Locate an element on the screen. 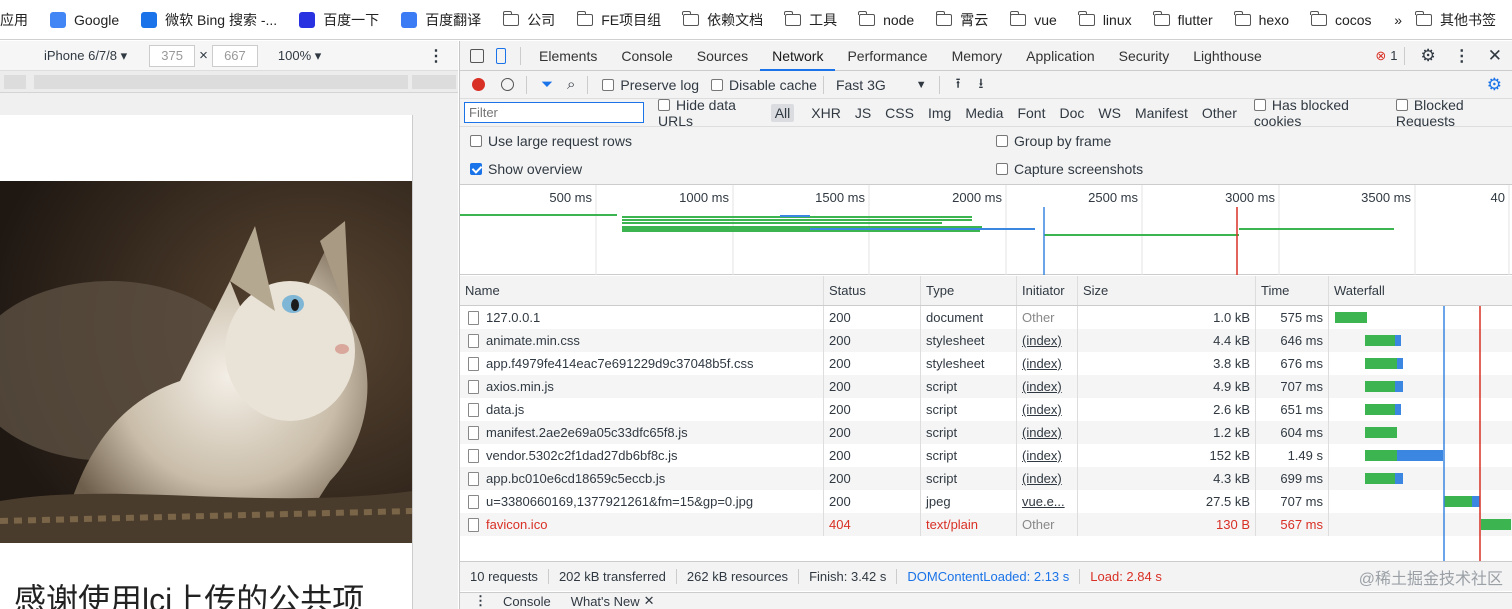 This screenshot has width=1512, height=609. bookmark-item: 应用 is located at coordinates (14, 20).